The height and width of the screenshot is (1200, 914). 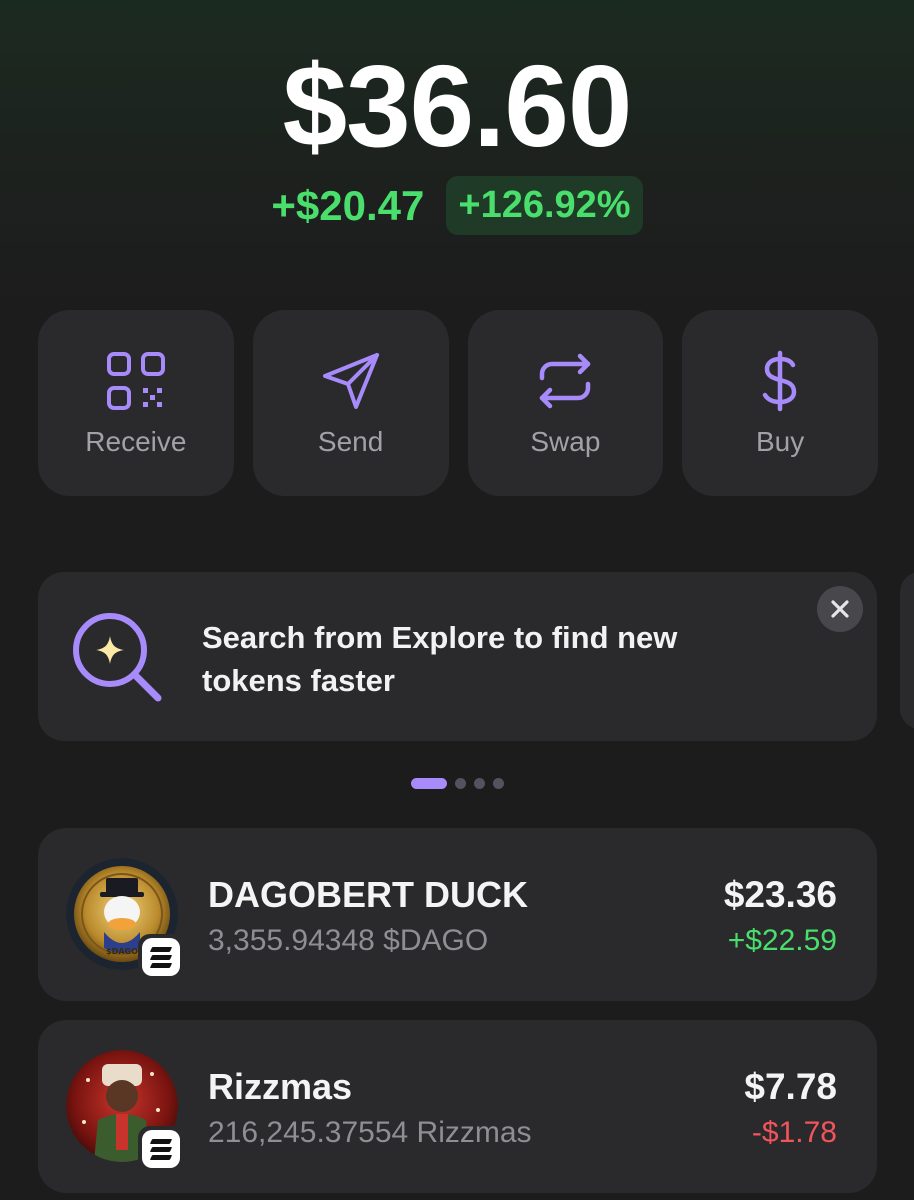 What do you see at coordinates (428, 783) in the screenshot?
I see `carousel-dot-active` at bounding box center [428, 783].